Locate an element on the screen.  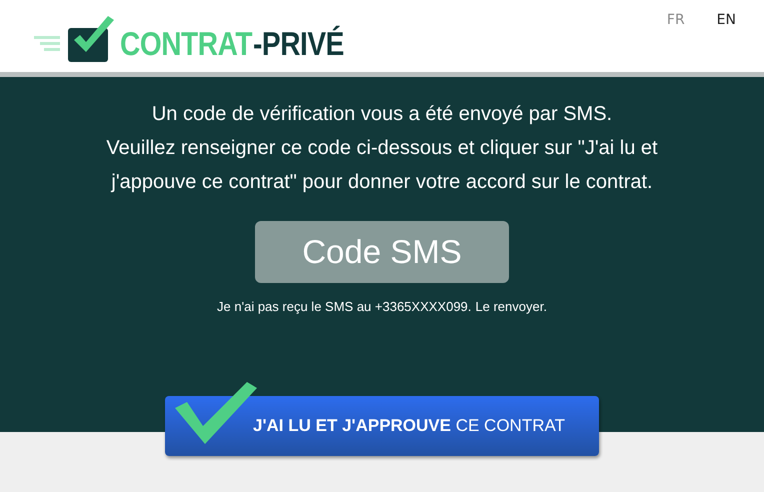
resend-text: Je n'ai pas reçu le SMS au +3365XXXX099. is located at coordinates (344, 306).